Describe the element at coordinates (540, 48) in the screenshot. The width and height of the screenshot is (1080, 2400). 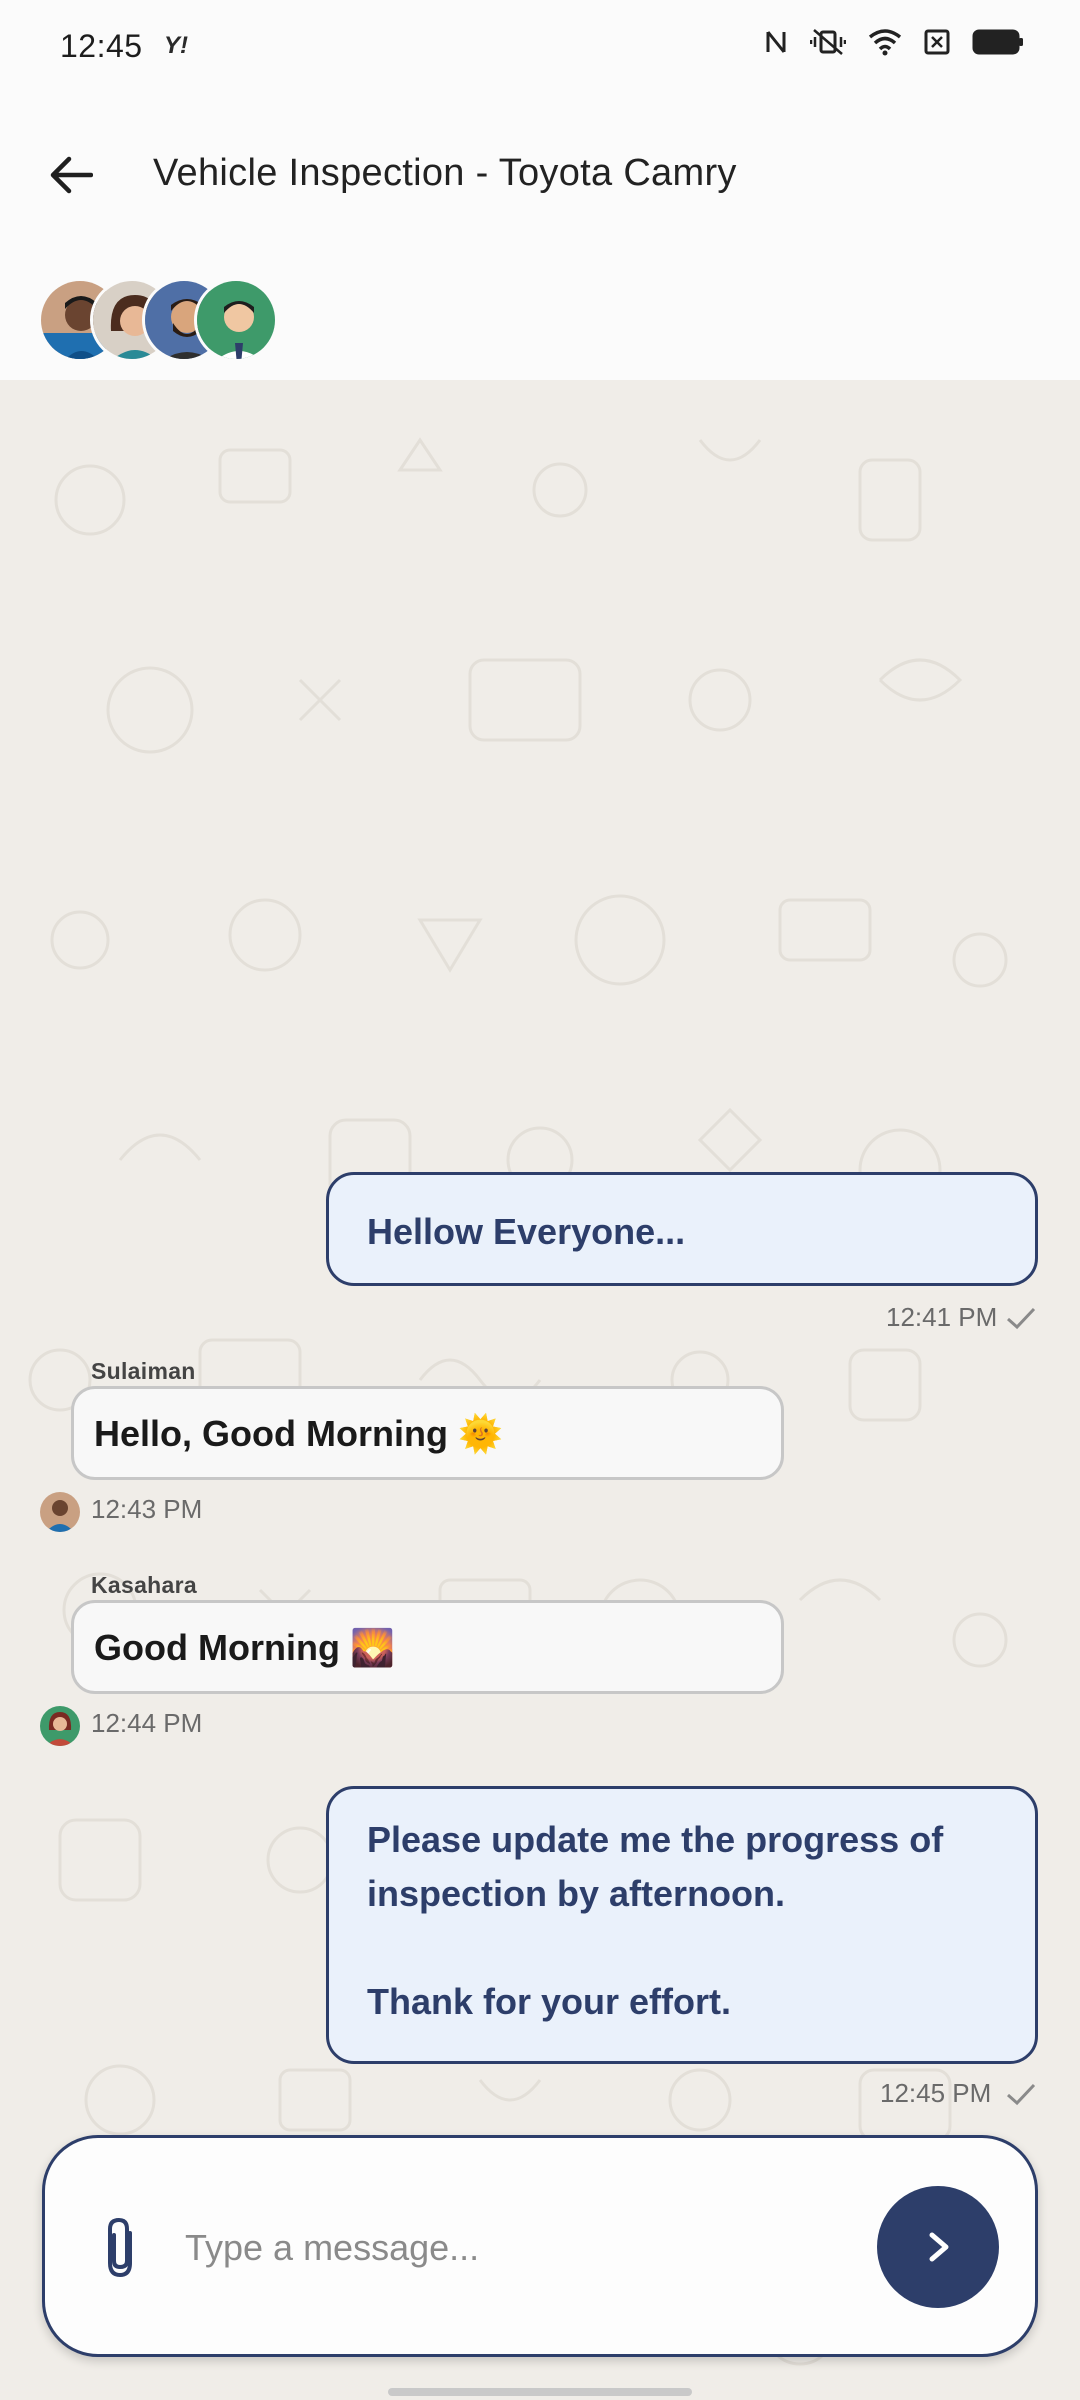
I see `status-bar: 12:45 Y!` at that location.